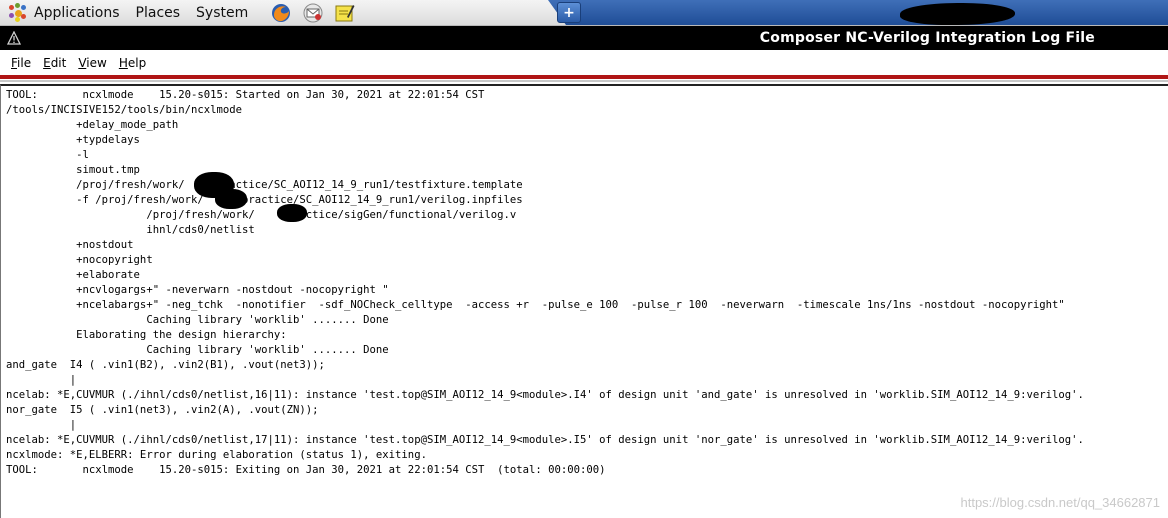  What do you see at coordinates (124, 110) in the screenshot?
I see `log-line: /tools/INCISIVE152/tools/bin/ncxlmode` at bounding box center [124, 110].